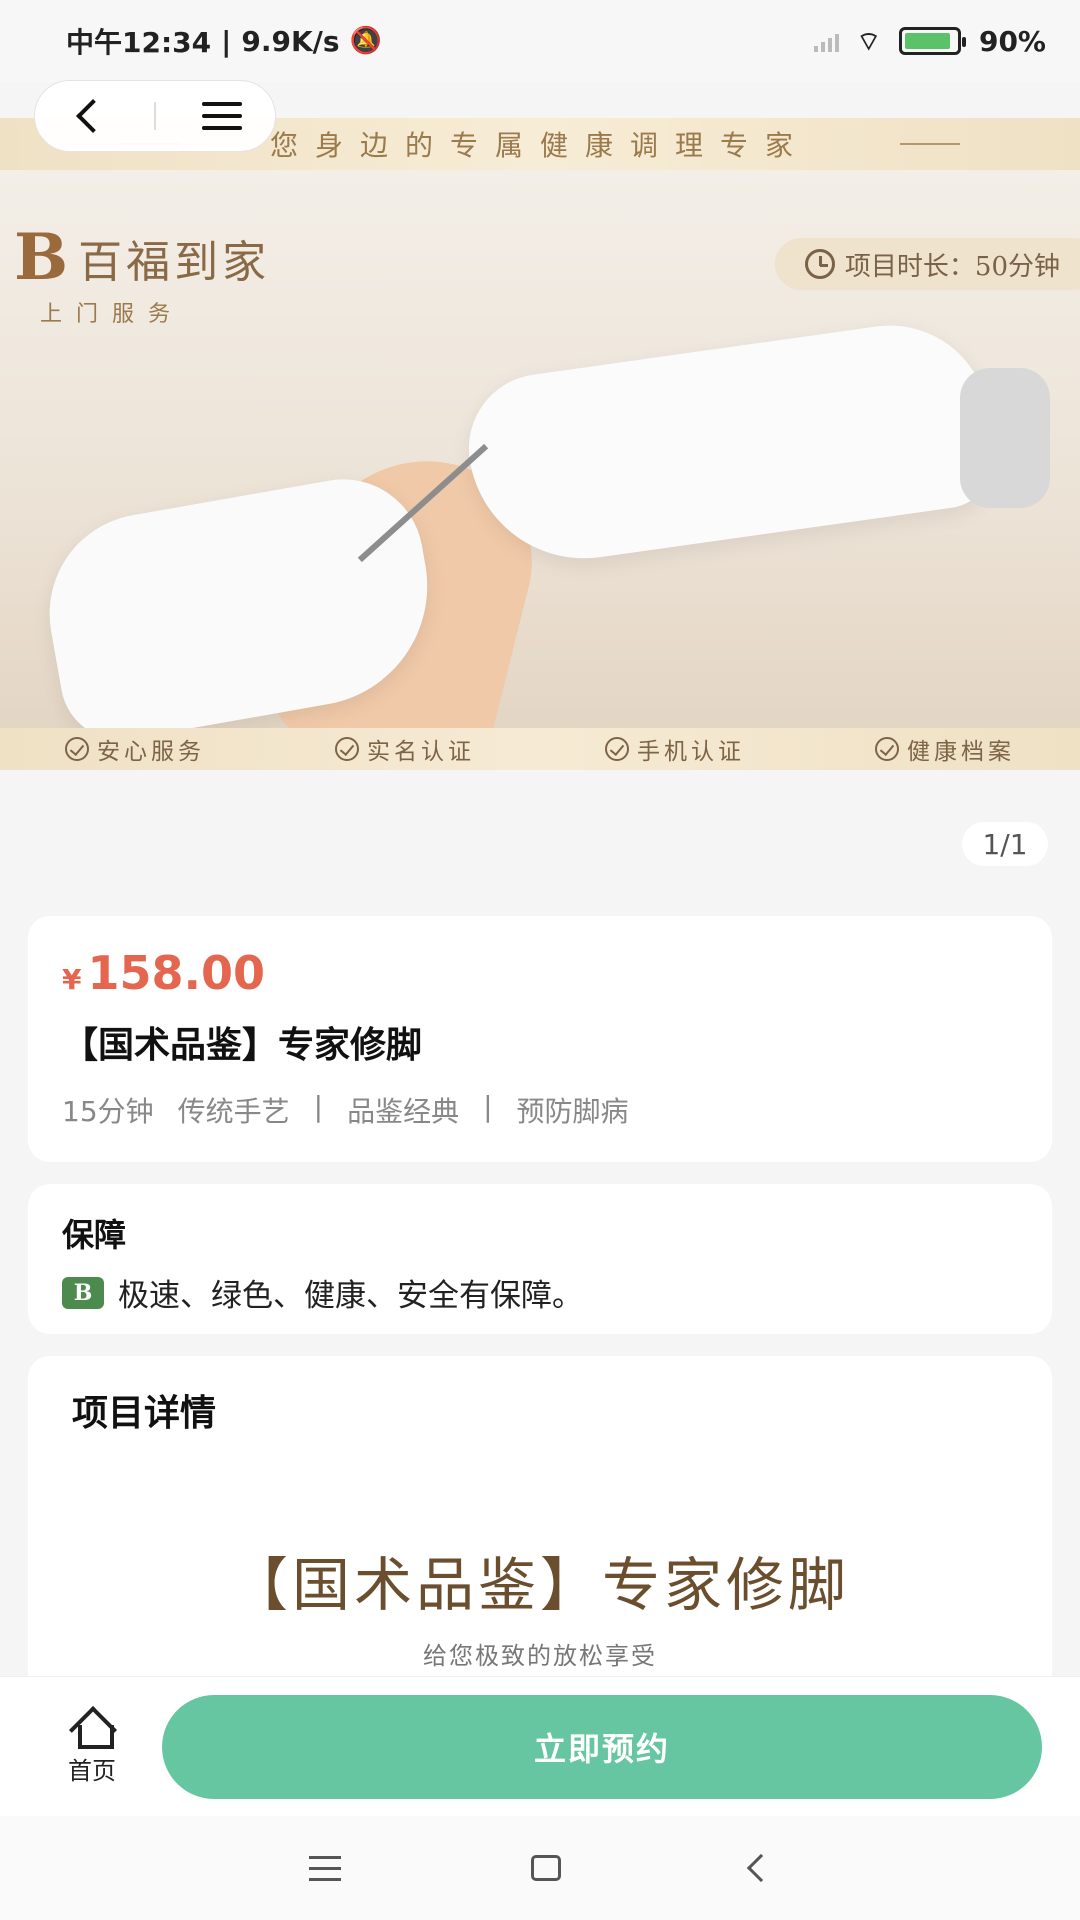 This screenshot has height=1920, width=1080. Describe the element at coordinates (94, 1235) in the screenshot. I see `guarantee-title: 保障` at that location.